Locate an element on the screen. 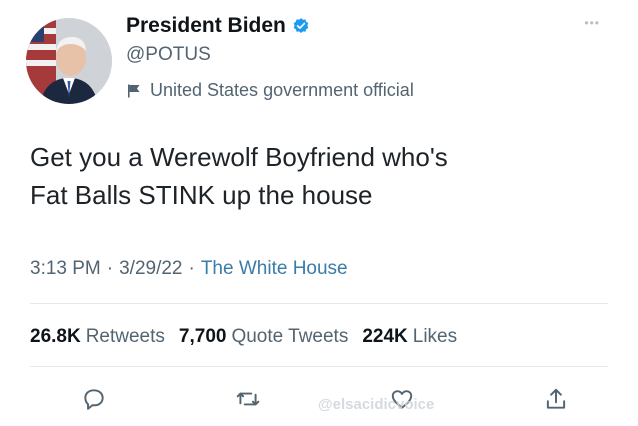 This screenshot has width=638, height=426. tweet-time: 3:13 PM is located at coordinates (65, 269).